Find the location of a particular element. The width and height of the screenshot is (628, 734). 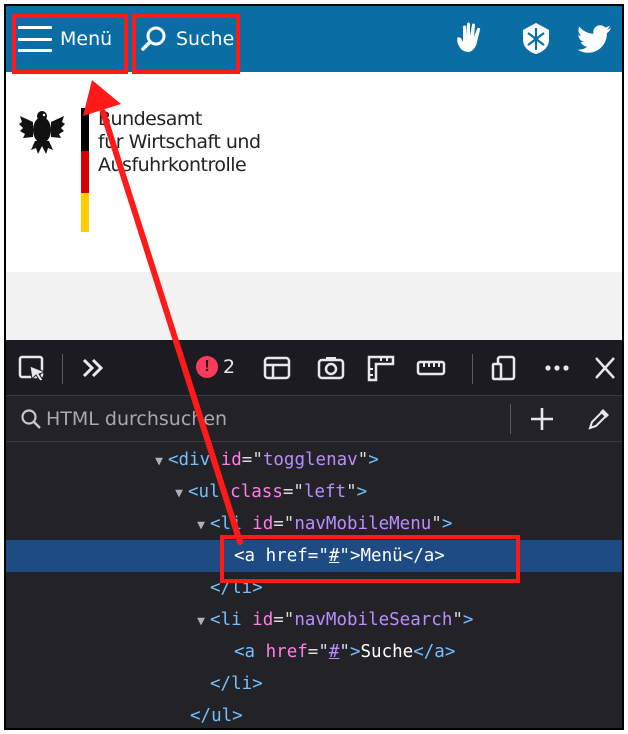

close-icon is located at coordinates (605, 368).